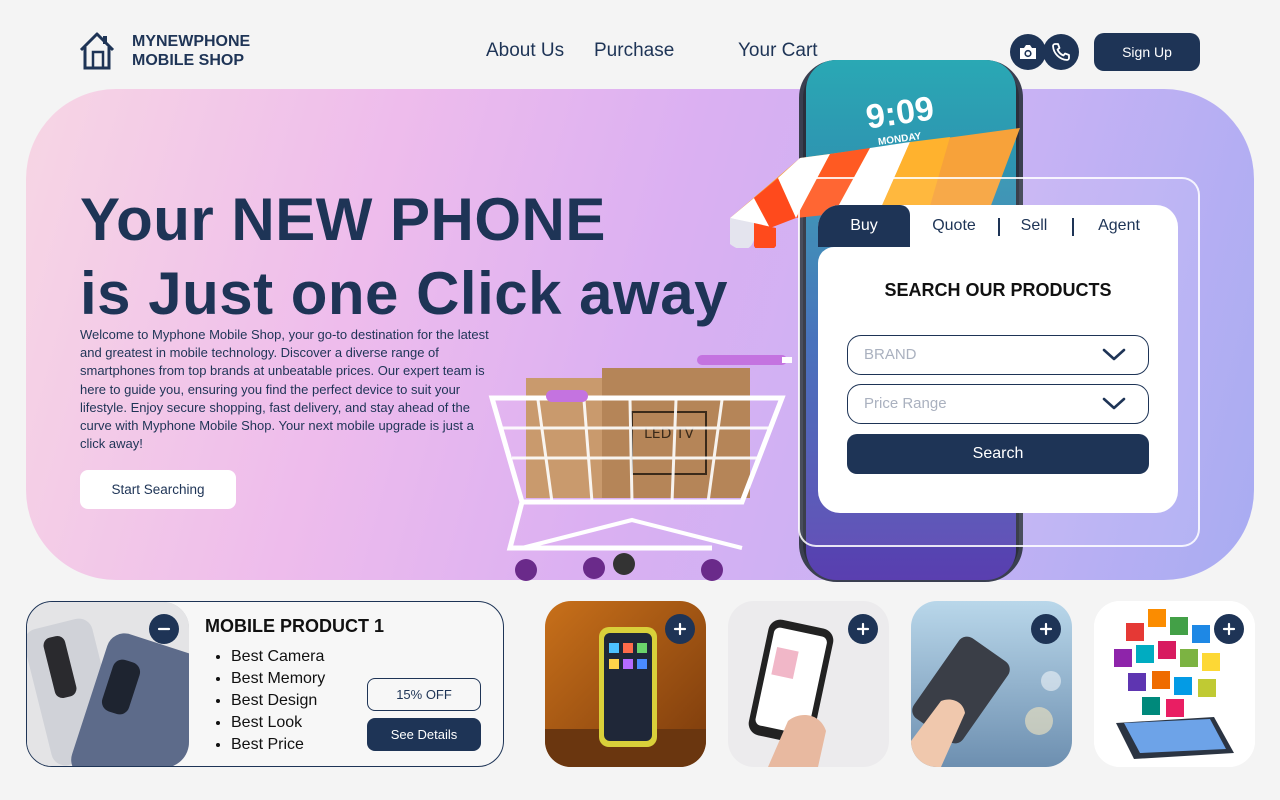 The image size is (1280, 800). Describe the element at coordinates (278, 657) in the screenshot. I see `list-item: Best Camera` at that location.